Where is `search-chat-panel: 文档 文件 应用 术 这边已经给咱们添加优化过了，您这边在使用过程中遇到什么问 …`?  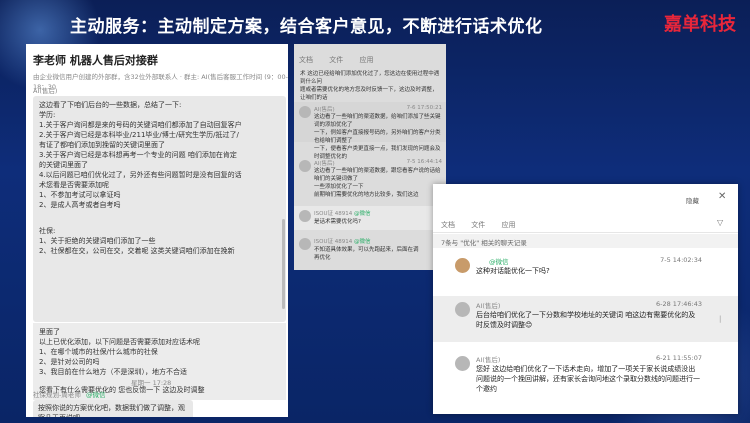 search-chat-panel: 文档 文件 应用 术 这边已经给咱们添加优化过了，您这边在使用过程中遇到什么问 … is located at coordinates (370, 157).